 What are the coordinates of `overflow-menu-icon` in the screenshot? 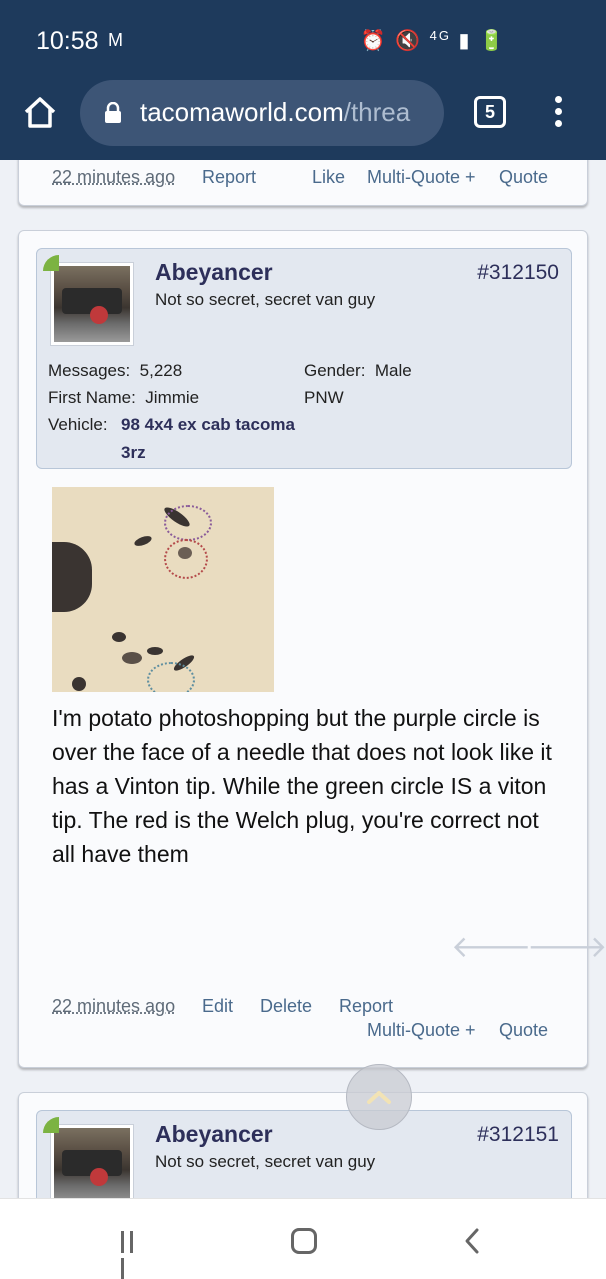 It's located at (558, 113).